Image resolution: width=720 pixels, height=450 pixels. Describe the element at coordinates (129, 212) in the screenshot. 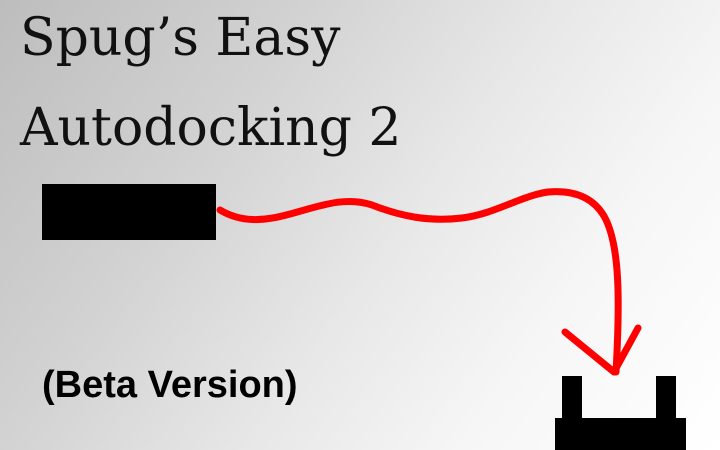

I see `ship-block-icon` at that location.